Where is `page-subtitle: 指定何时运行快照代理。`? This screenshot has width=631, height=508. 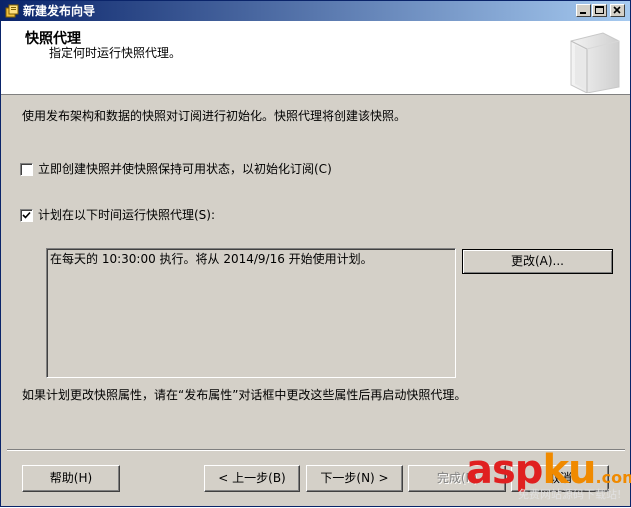
page-subtitle: 指定何时运行快照代理。 is located at coordinates (115, 53).